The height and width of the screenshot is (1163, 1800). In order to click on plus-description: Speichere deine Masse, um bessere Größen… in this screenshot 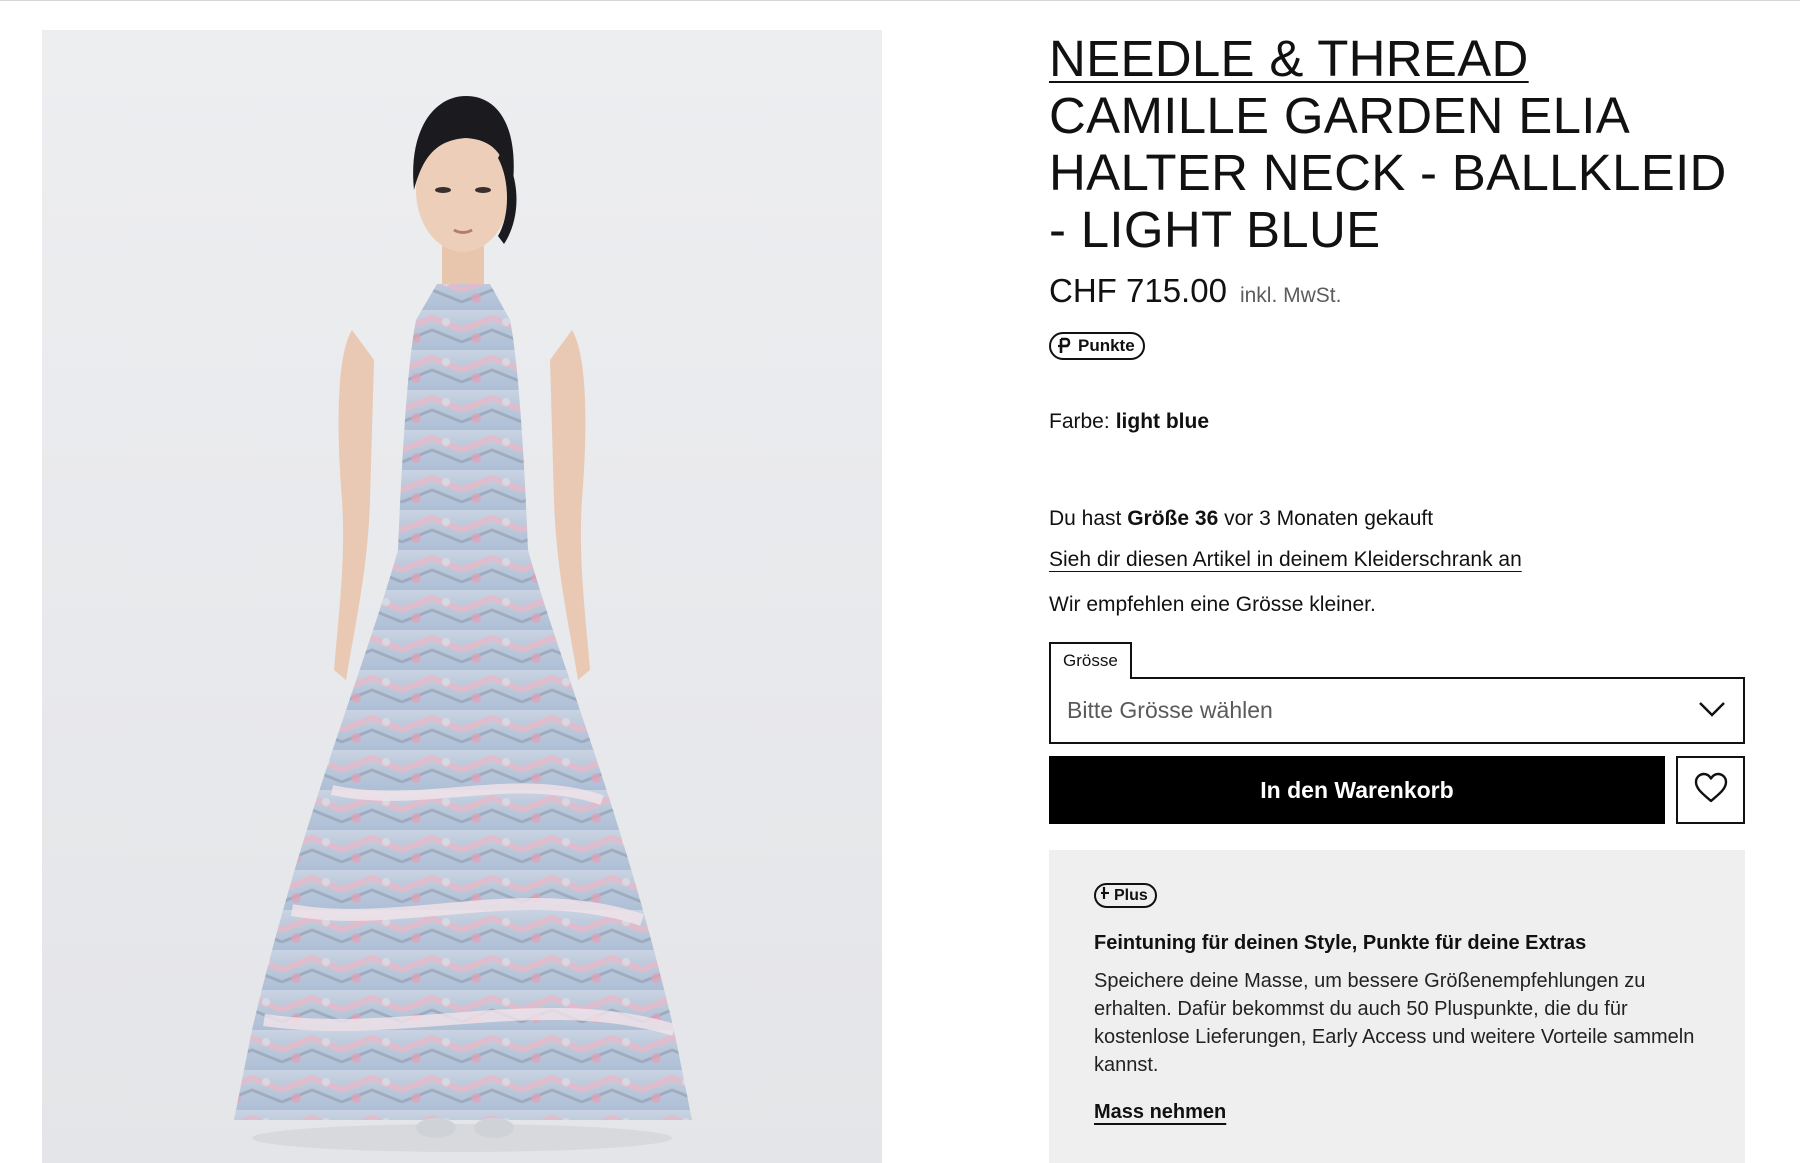, I will do `click(1394, 1023)`.